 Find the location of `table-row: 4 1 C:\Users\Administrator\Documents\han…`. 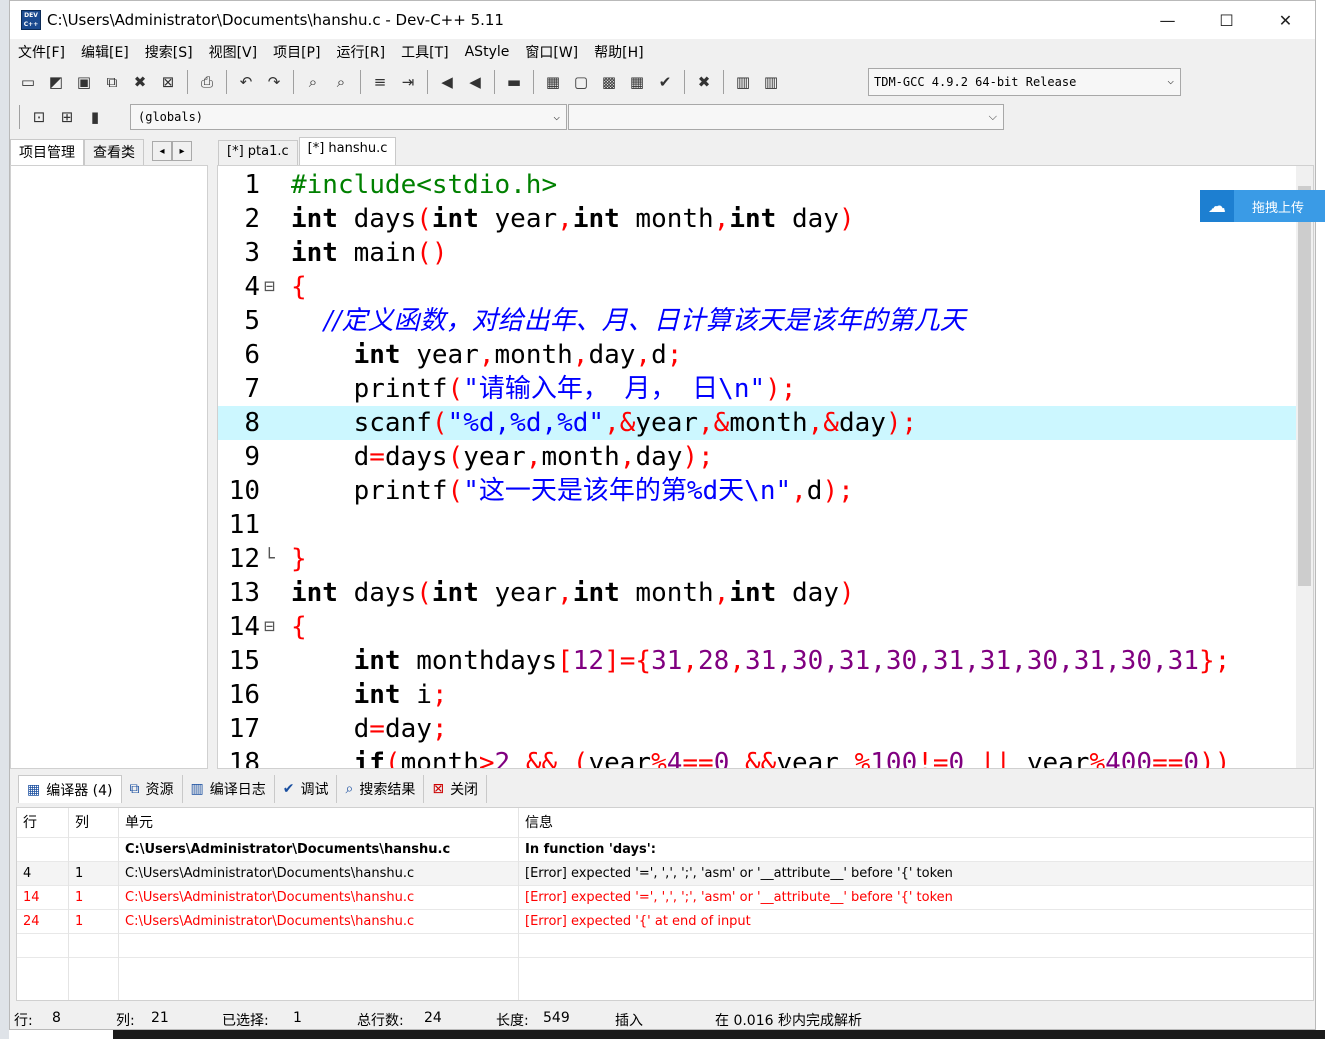

table-row: 4 1 C:\Users\Administrator\Documents\han… is located at coordinates (665, 874).